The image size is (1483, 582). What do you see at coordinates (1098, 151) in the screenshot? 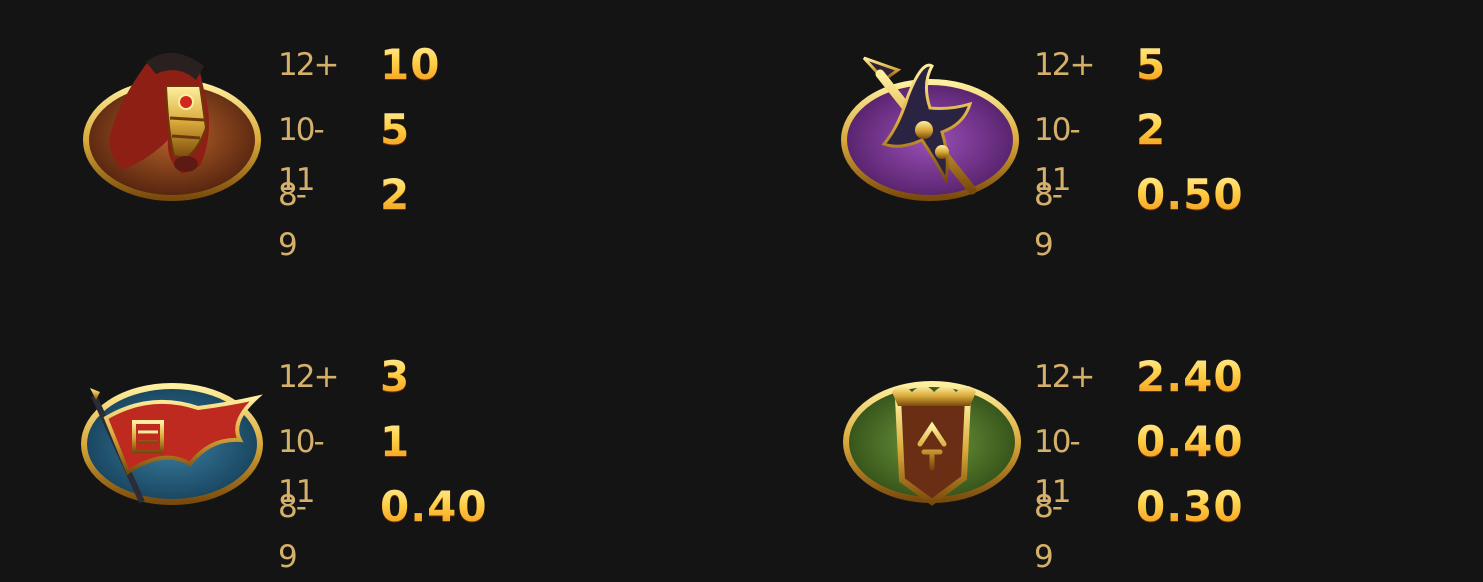
I see `paytable-entry-halberd: 12+ 5 10-11 2 8-9 0.50` at bounding box center [1098, 151].